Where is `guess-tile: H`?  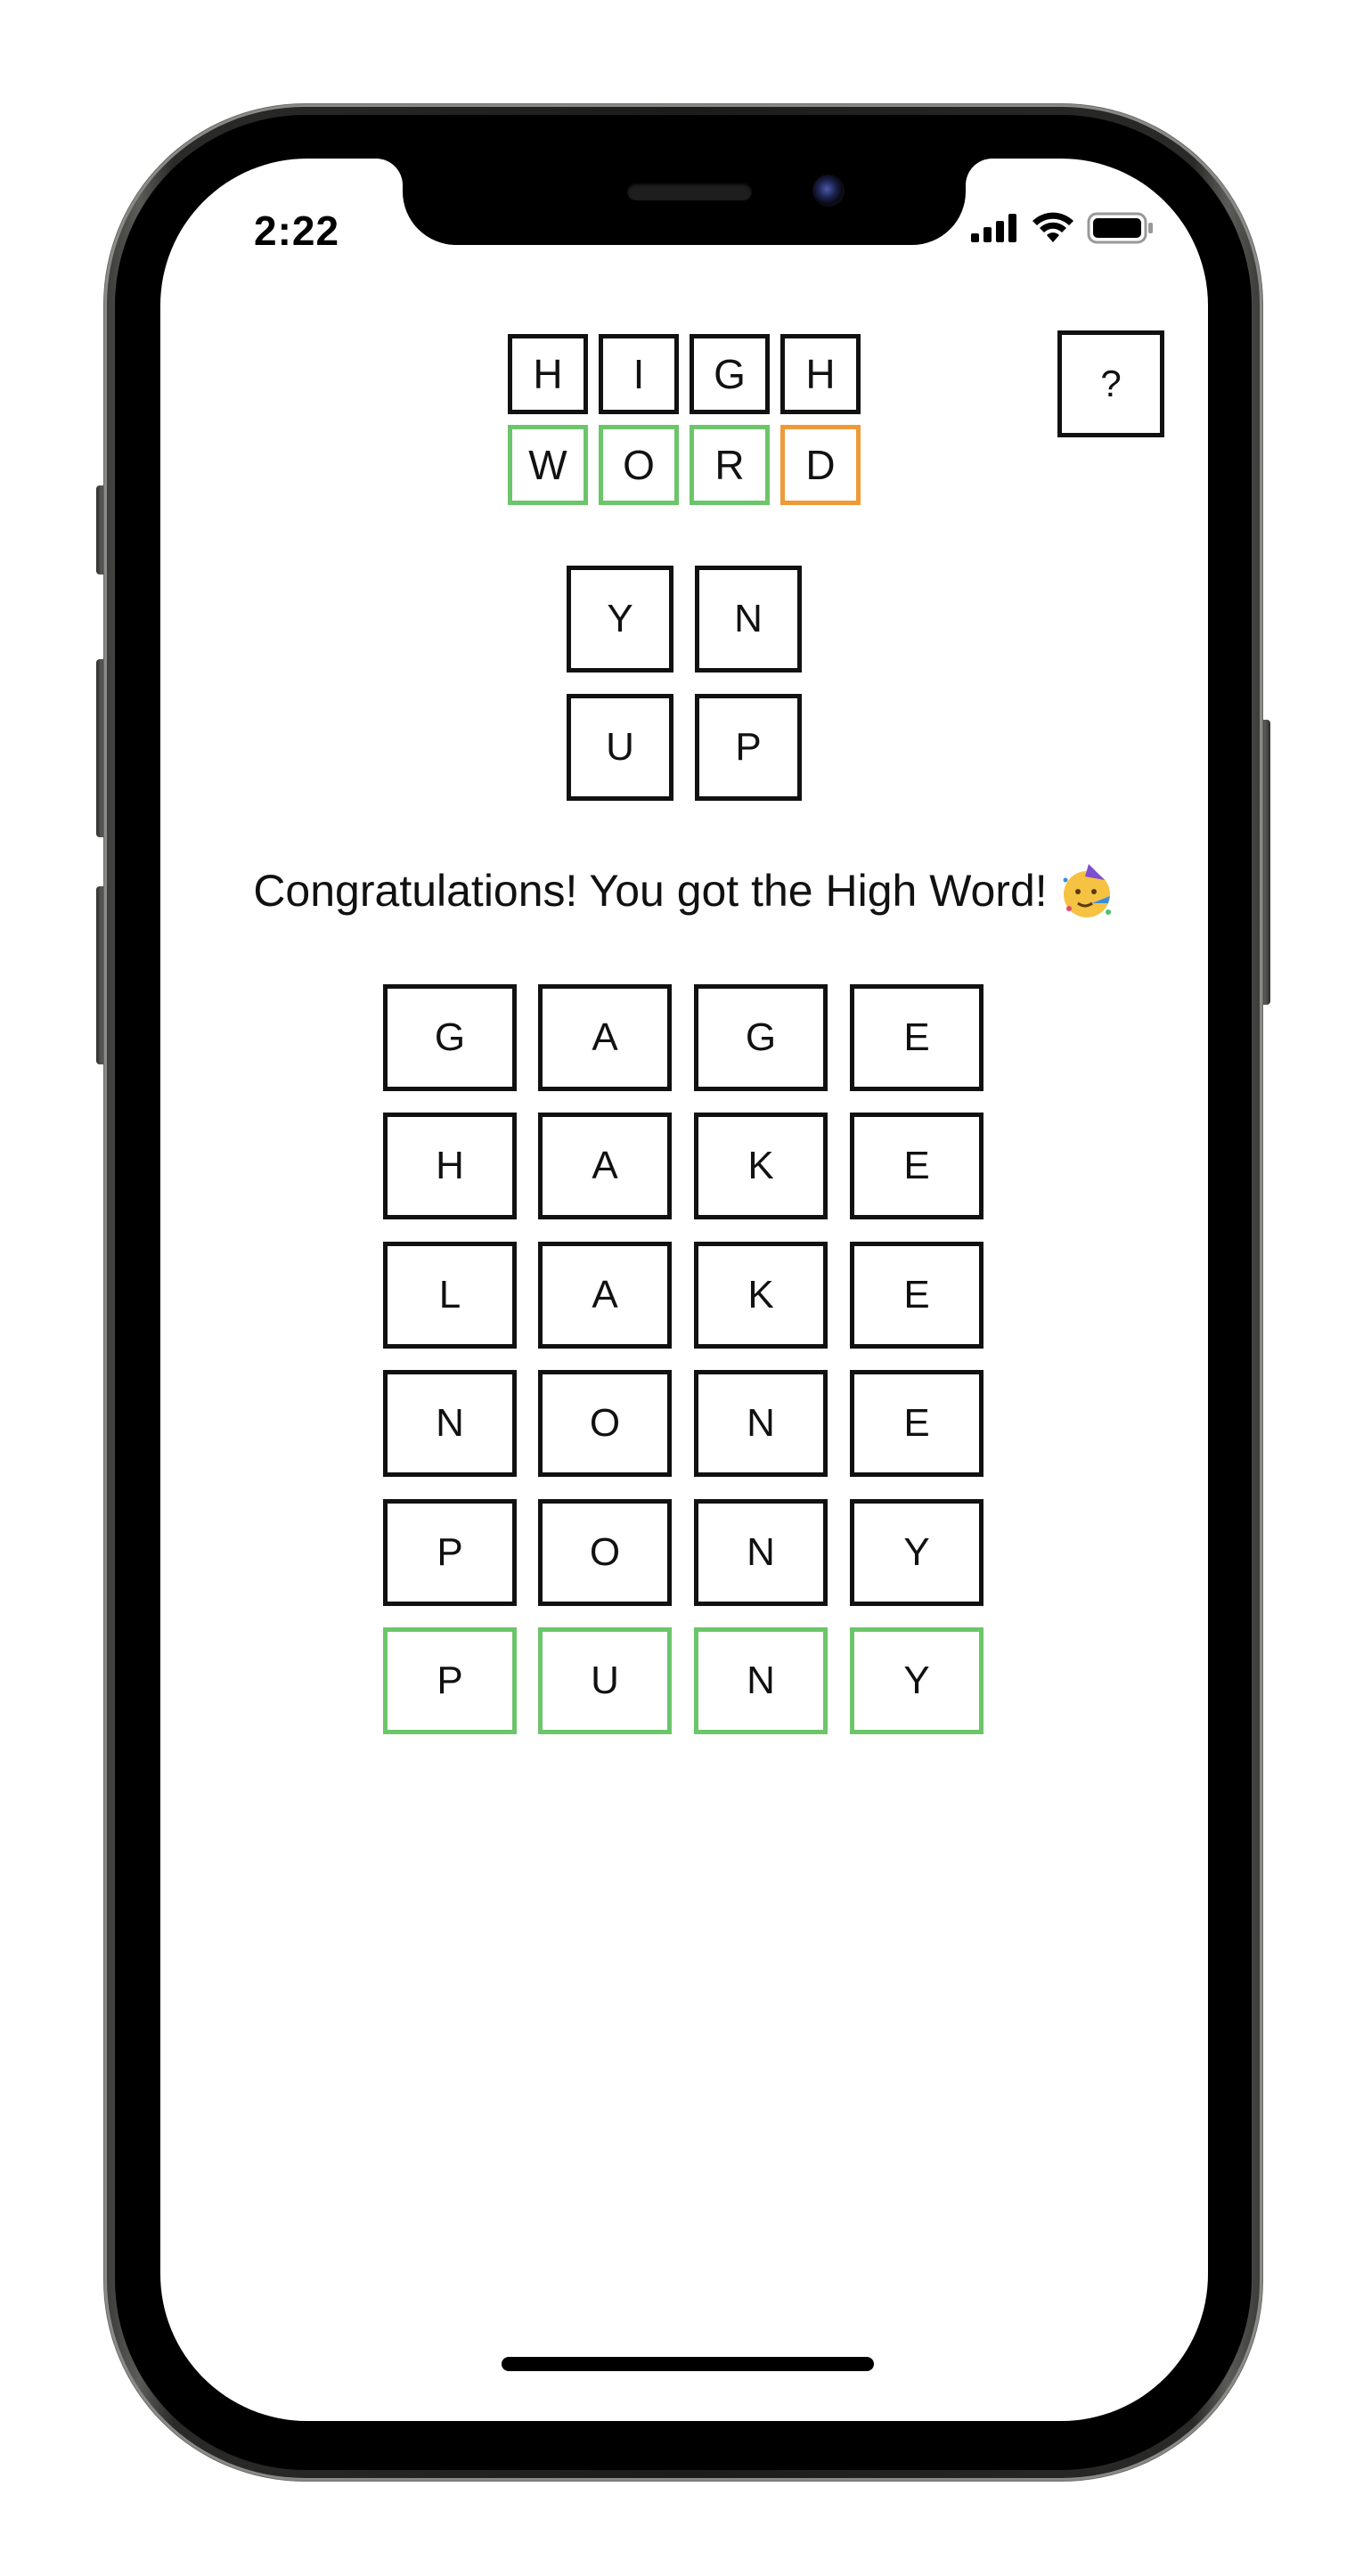 guess-tile: H is located at coordinates (450, 1166).